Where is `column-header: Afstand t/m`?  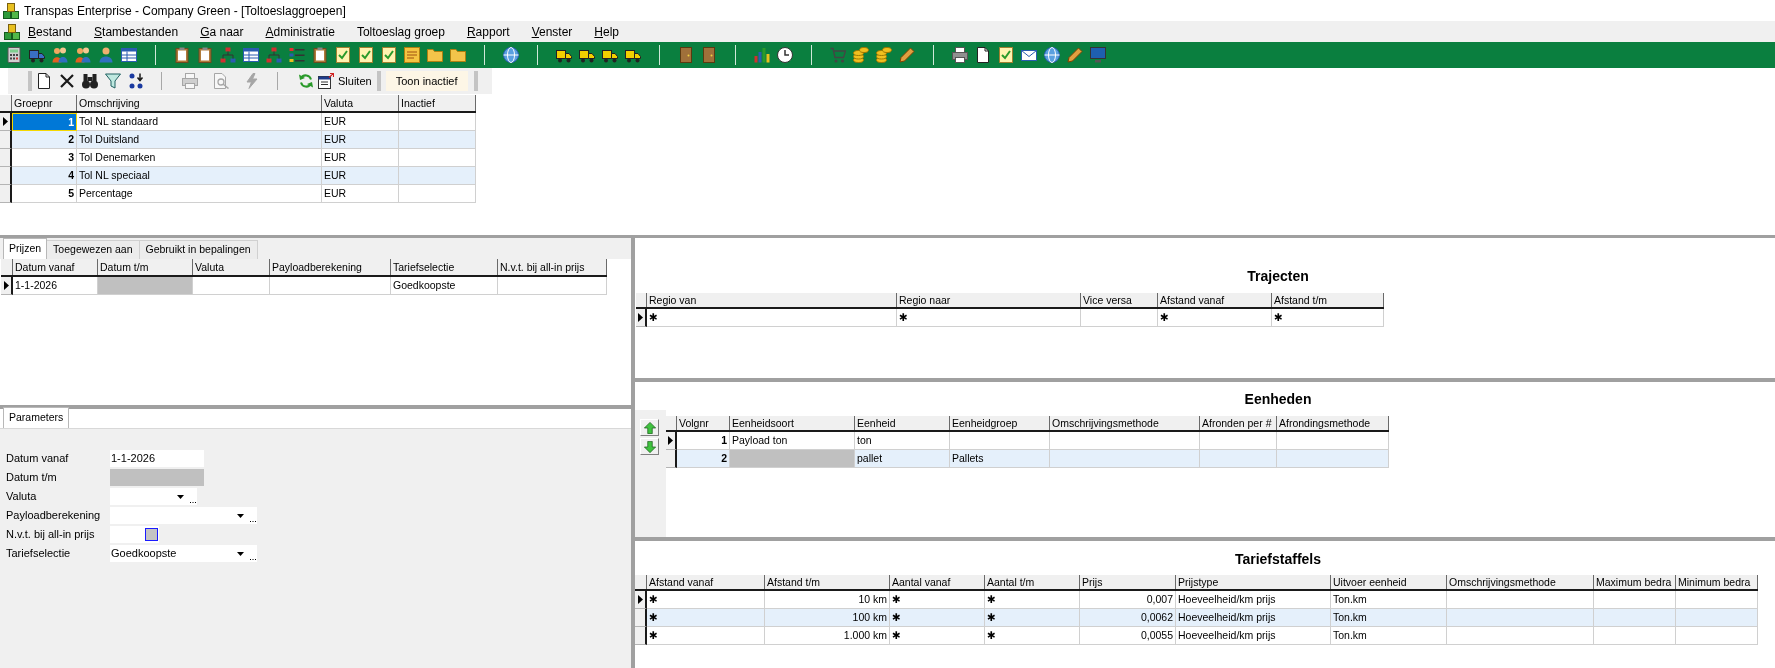
column-header: Afstand t/m is located at coordinates (827, 582).